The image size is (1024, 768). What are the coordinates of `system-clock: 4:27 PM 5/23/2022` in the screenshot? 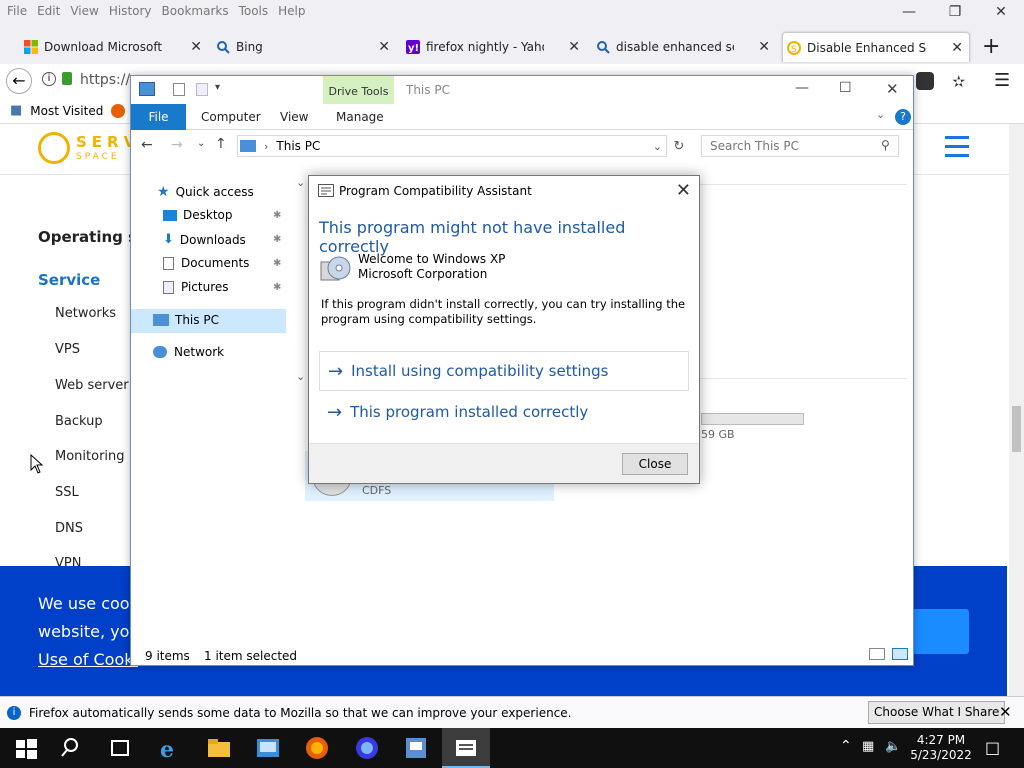 It's located at (941, 748).